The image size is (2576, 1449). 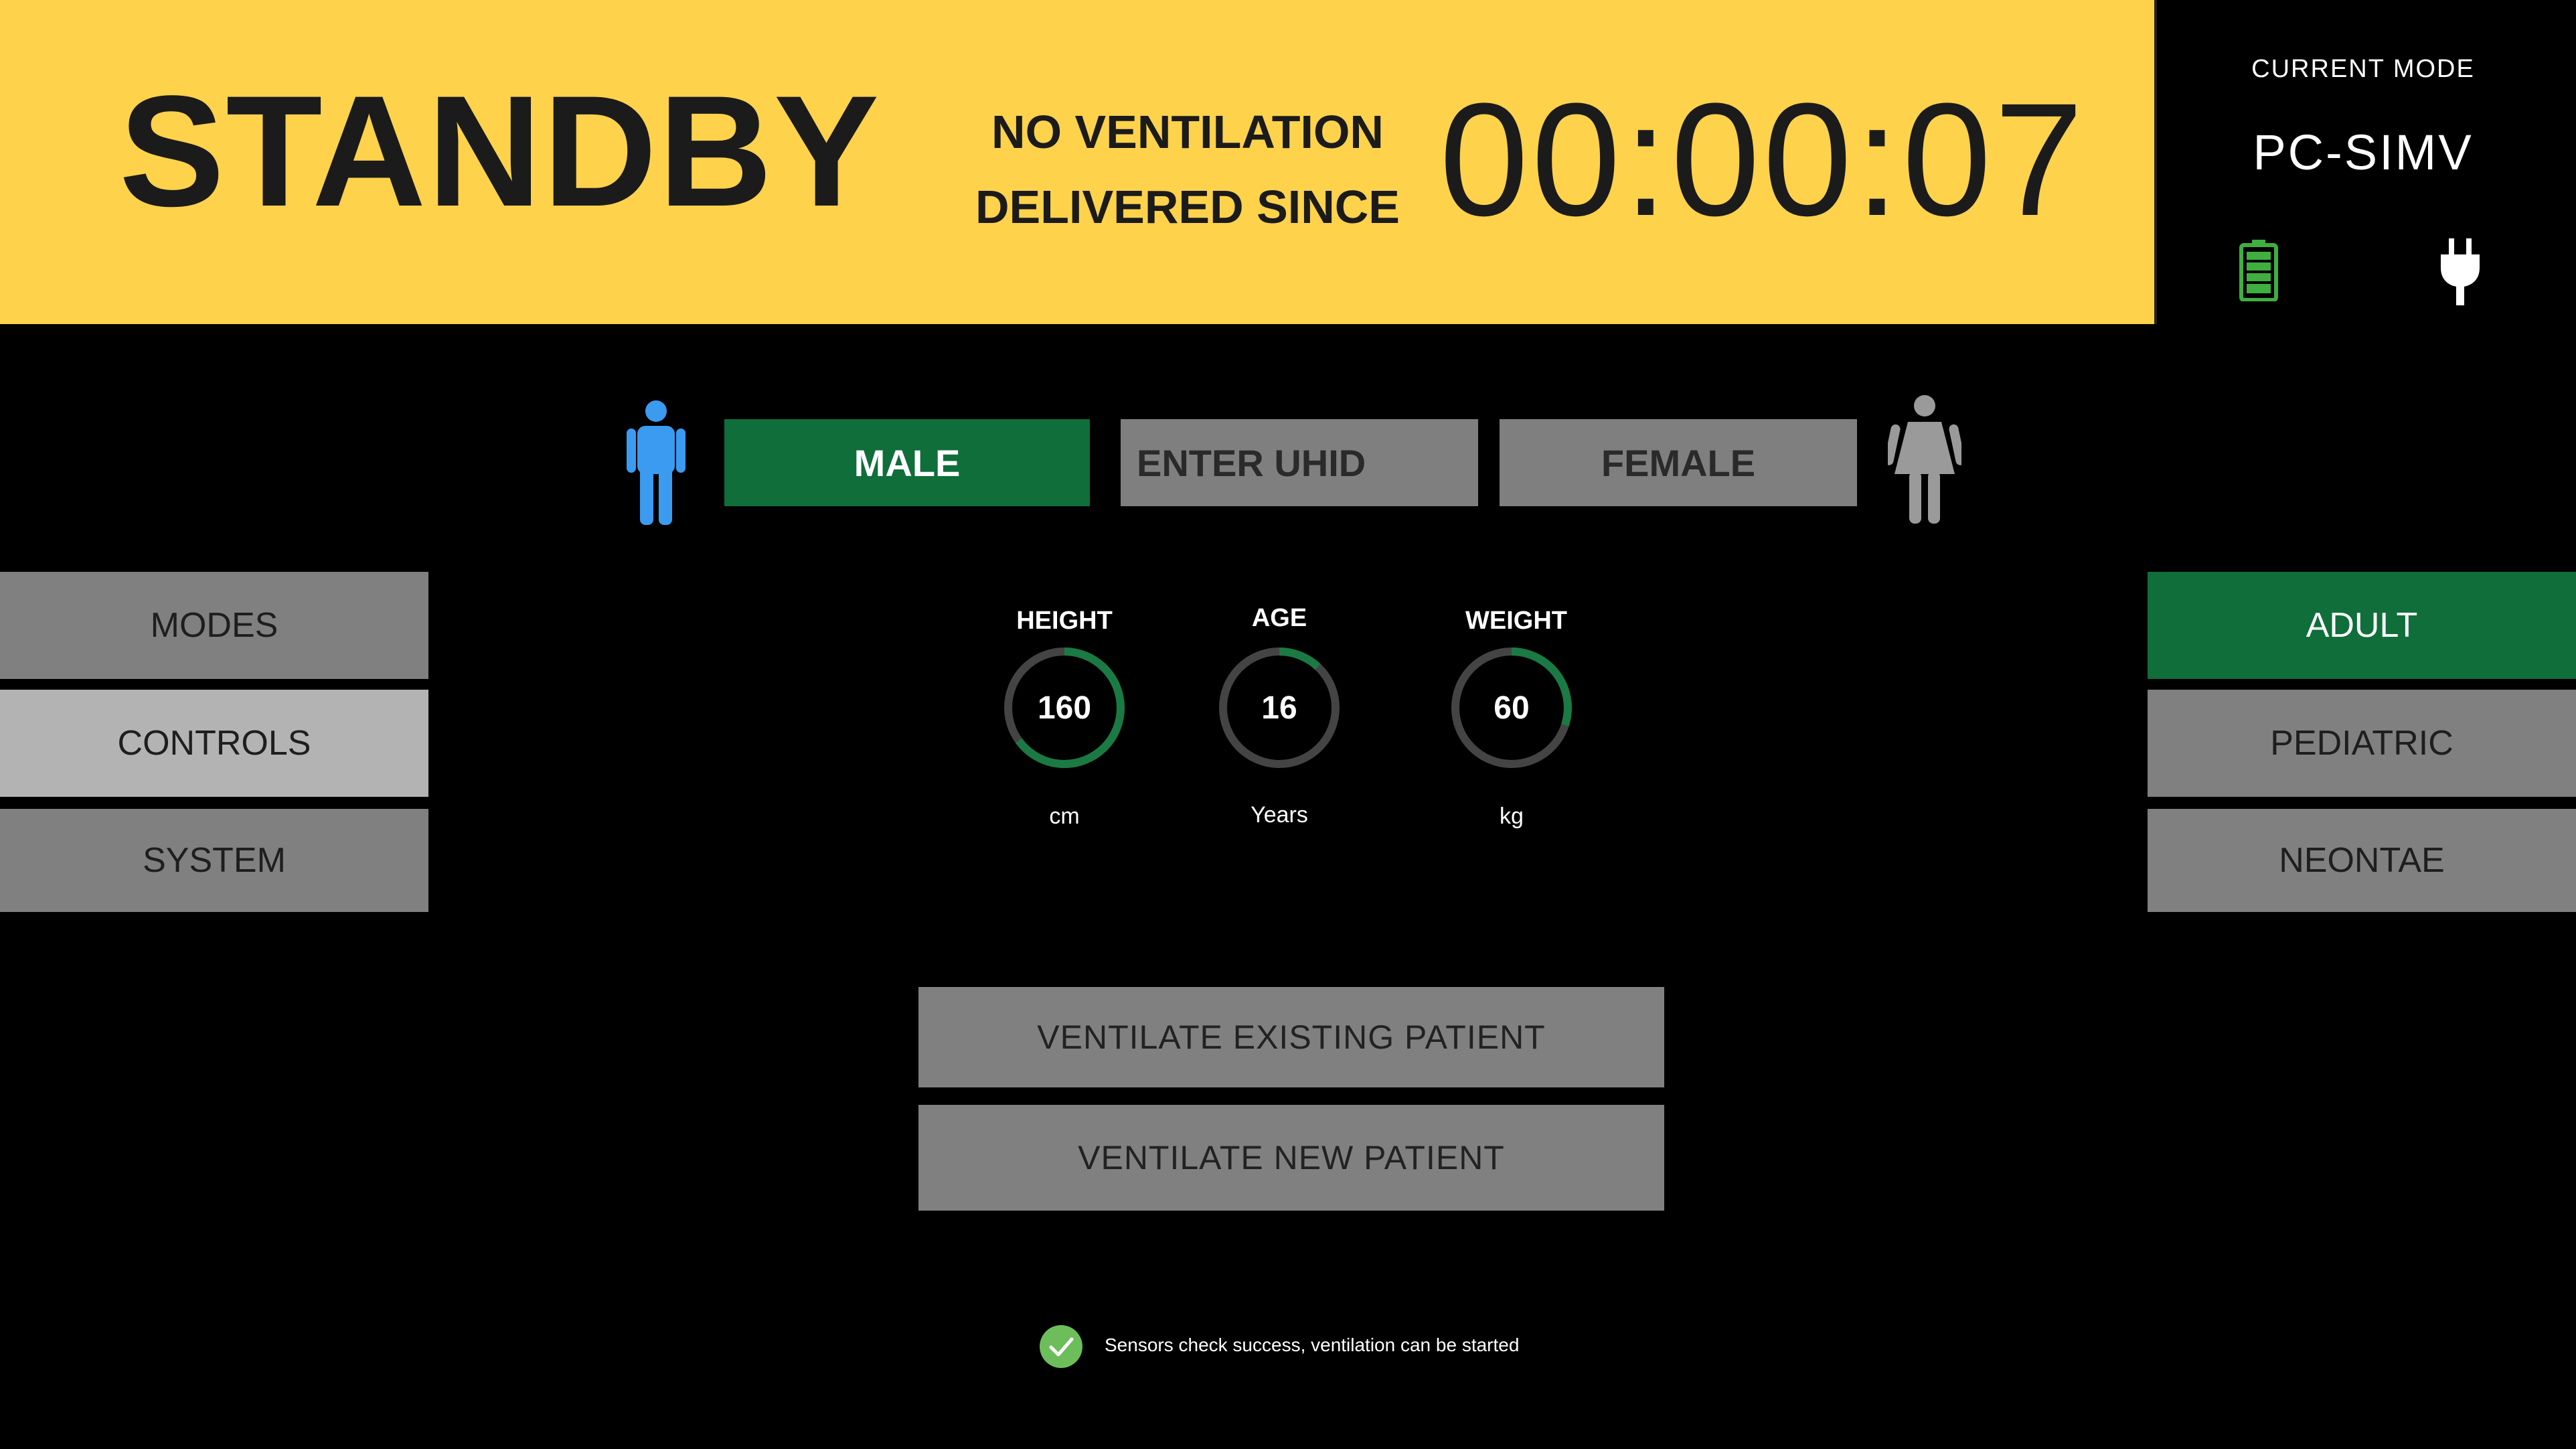 What do you see at coordinates (214, 860) in the screenshot?
I see `nav-system-button: SYSTEM` at bounding box center [214, 860].